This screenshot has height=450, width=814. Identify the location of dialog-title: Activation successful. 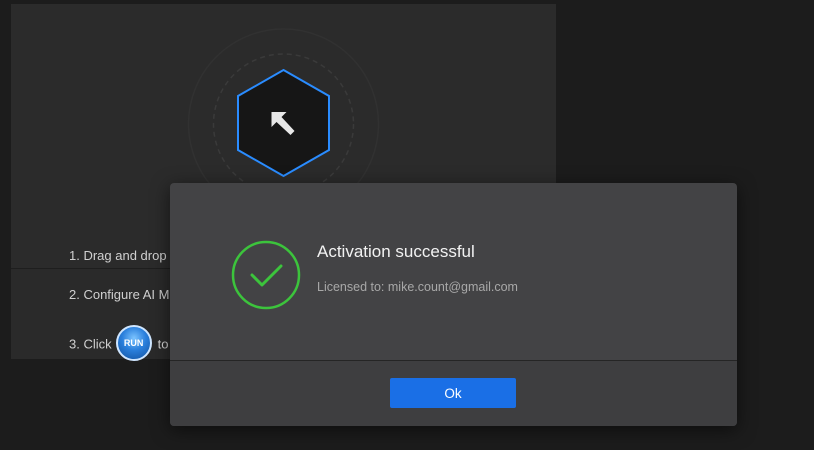
(396, 251).